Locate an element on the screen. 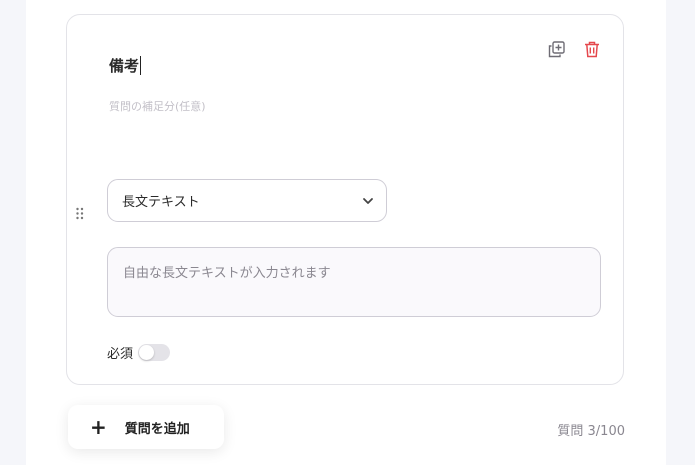 Image resolution: width=695 pixels, height=465 pixels. delete-button is located at coordinates (592, 49).